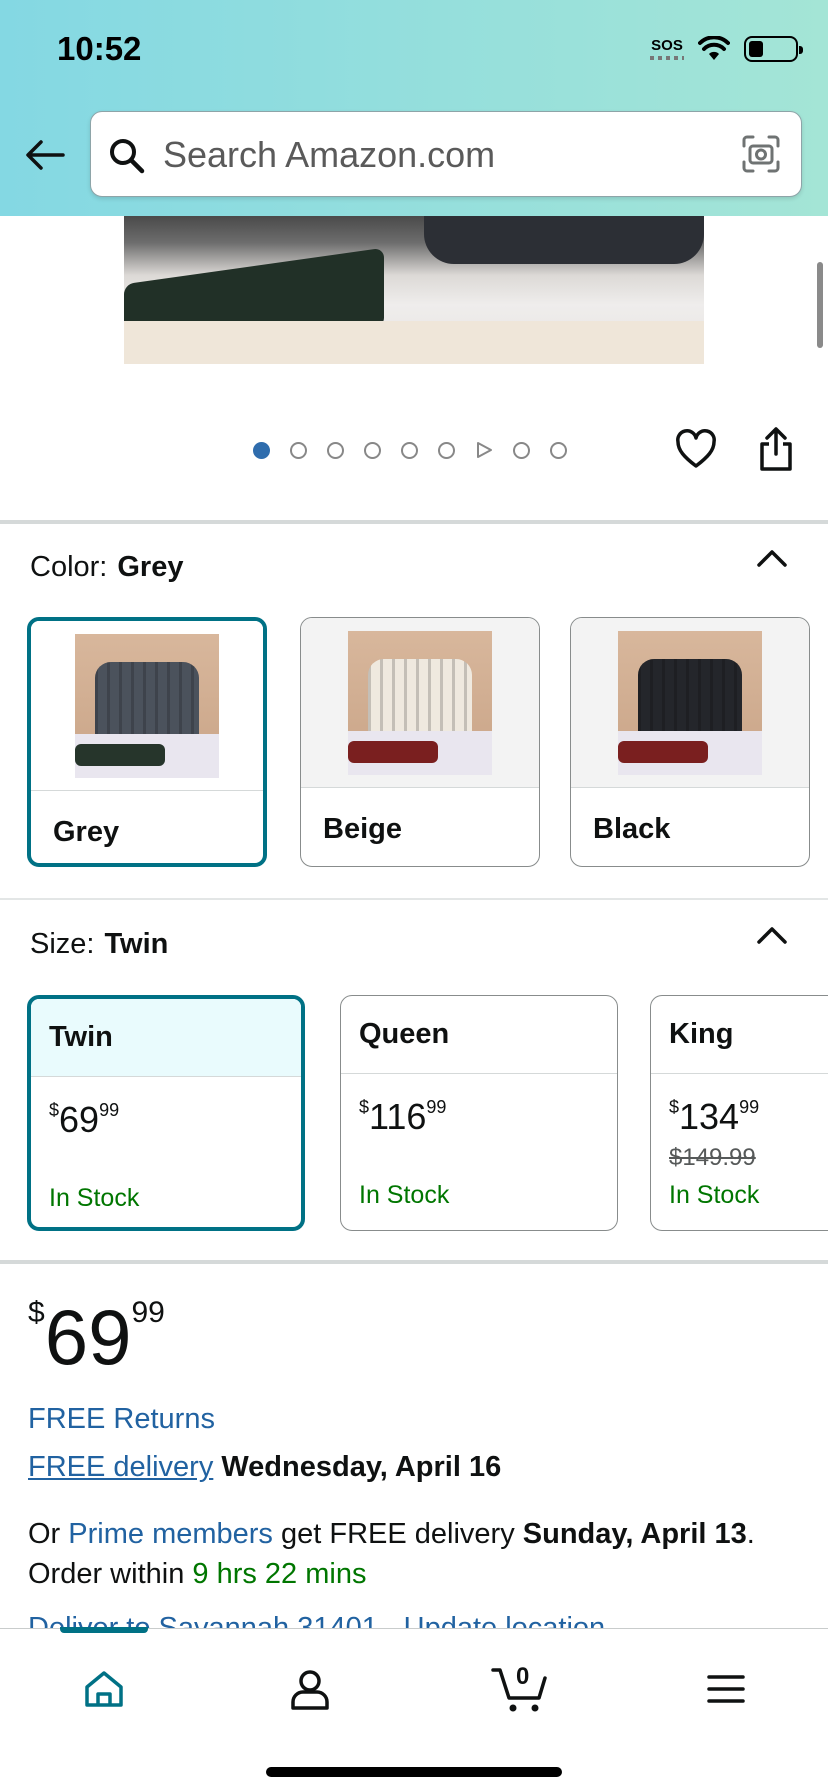 The image size is (828, 1792). I want to click on color-option-grey: Grey, so click(147, 742).